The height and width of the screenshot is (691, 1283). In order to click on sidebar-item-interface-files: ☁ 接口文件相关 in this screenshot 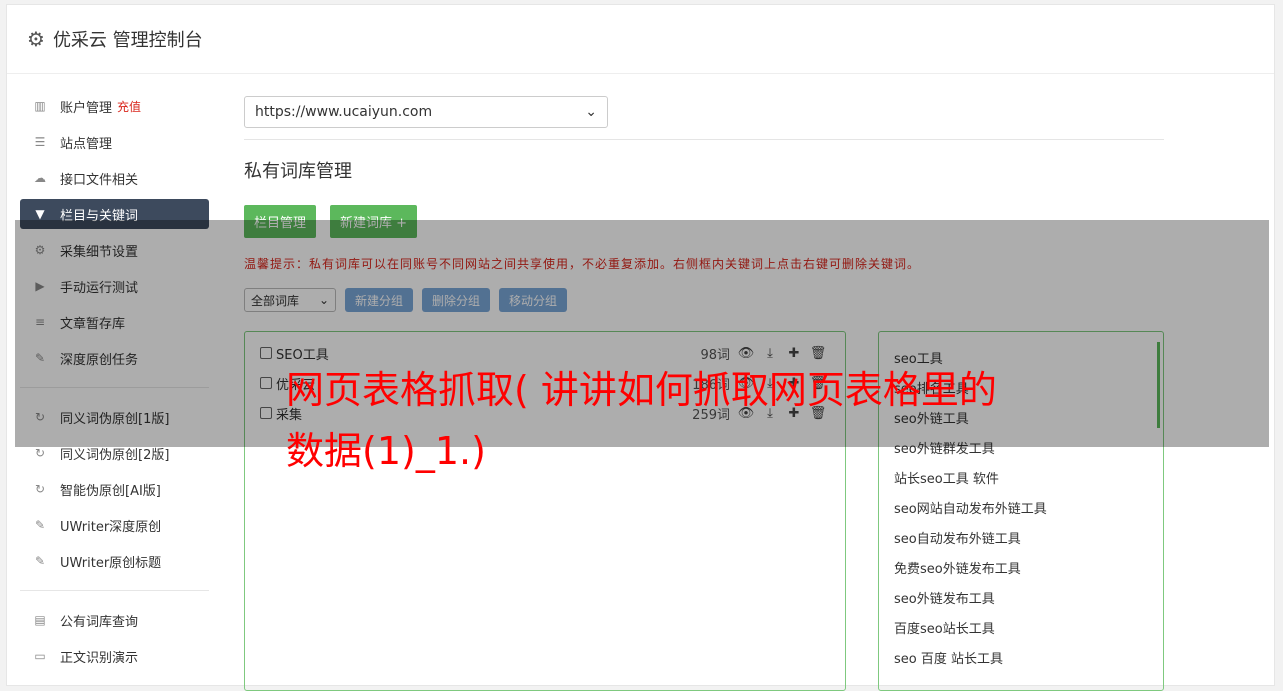, I will do `click(114, 178)`.